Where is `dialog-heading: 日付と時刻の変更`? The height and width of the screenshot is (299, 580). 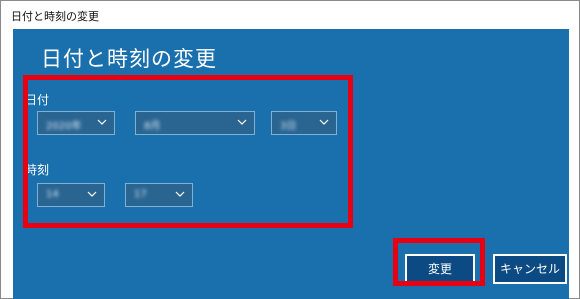
dialog-heading: 日付と時刻の変更 is located at coordinates (129, 59).